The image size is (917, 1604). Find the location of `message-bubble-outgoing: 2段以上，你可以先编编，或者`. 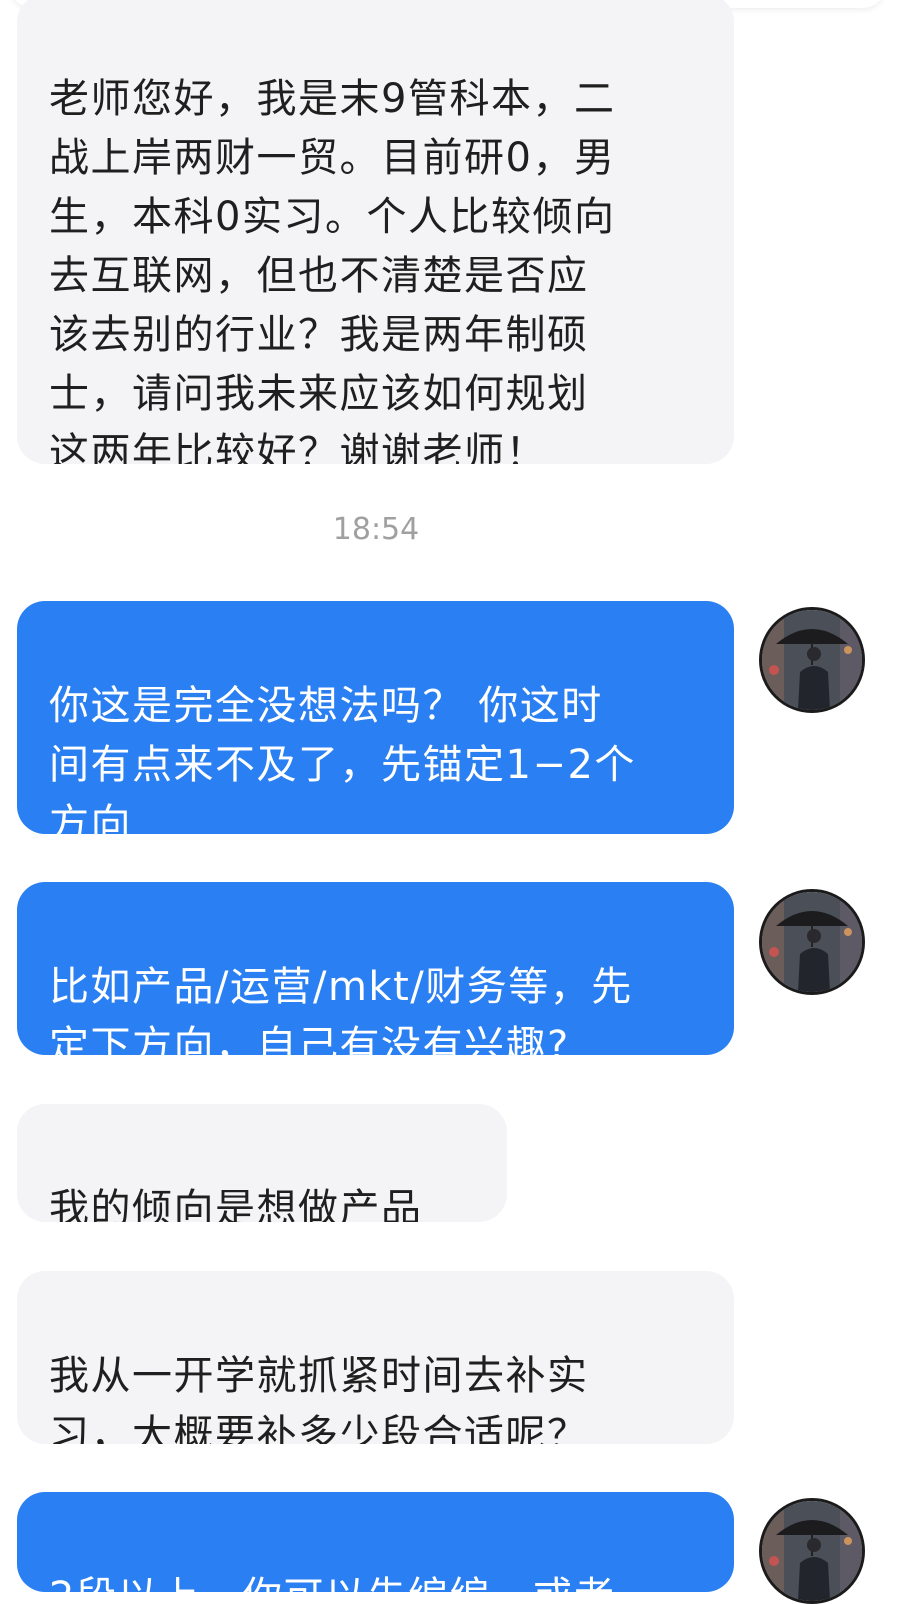

message-bubble-outgoing: 2段以上，你可以先编编，或者 is located at coordinates (375, 1542).